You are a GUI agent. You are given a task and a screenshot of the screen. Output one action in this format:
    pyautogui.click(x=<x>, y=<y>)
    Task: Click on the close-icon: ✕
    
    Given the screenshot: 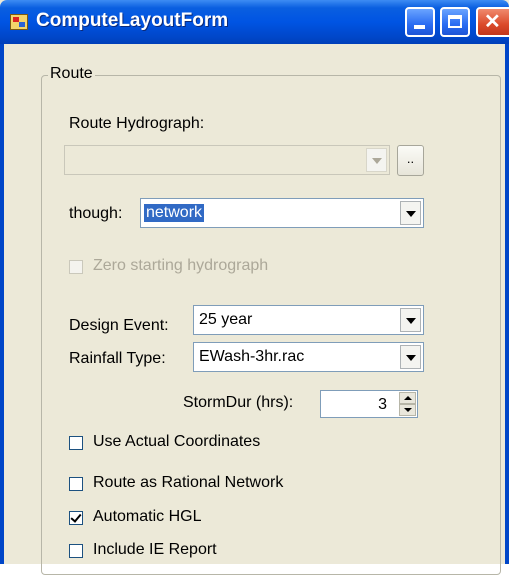 What is the action you would take?
    pyautogui.click(x=492, y=22)
    